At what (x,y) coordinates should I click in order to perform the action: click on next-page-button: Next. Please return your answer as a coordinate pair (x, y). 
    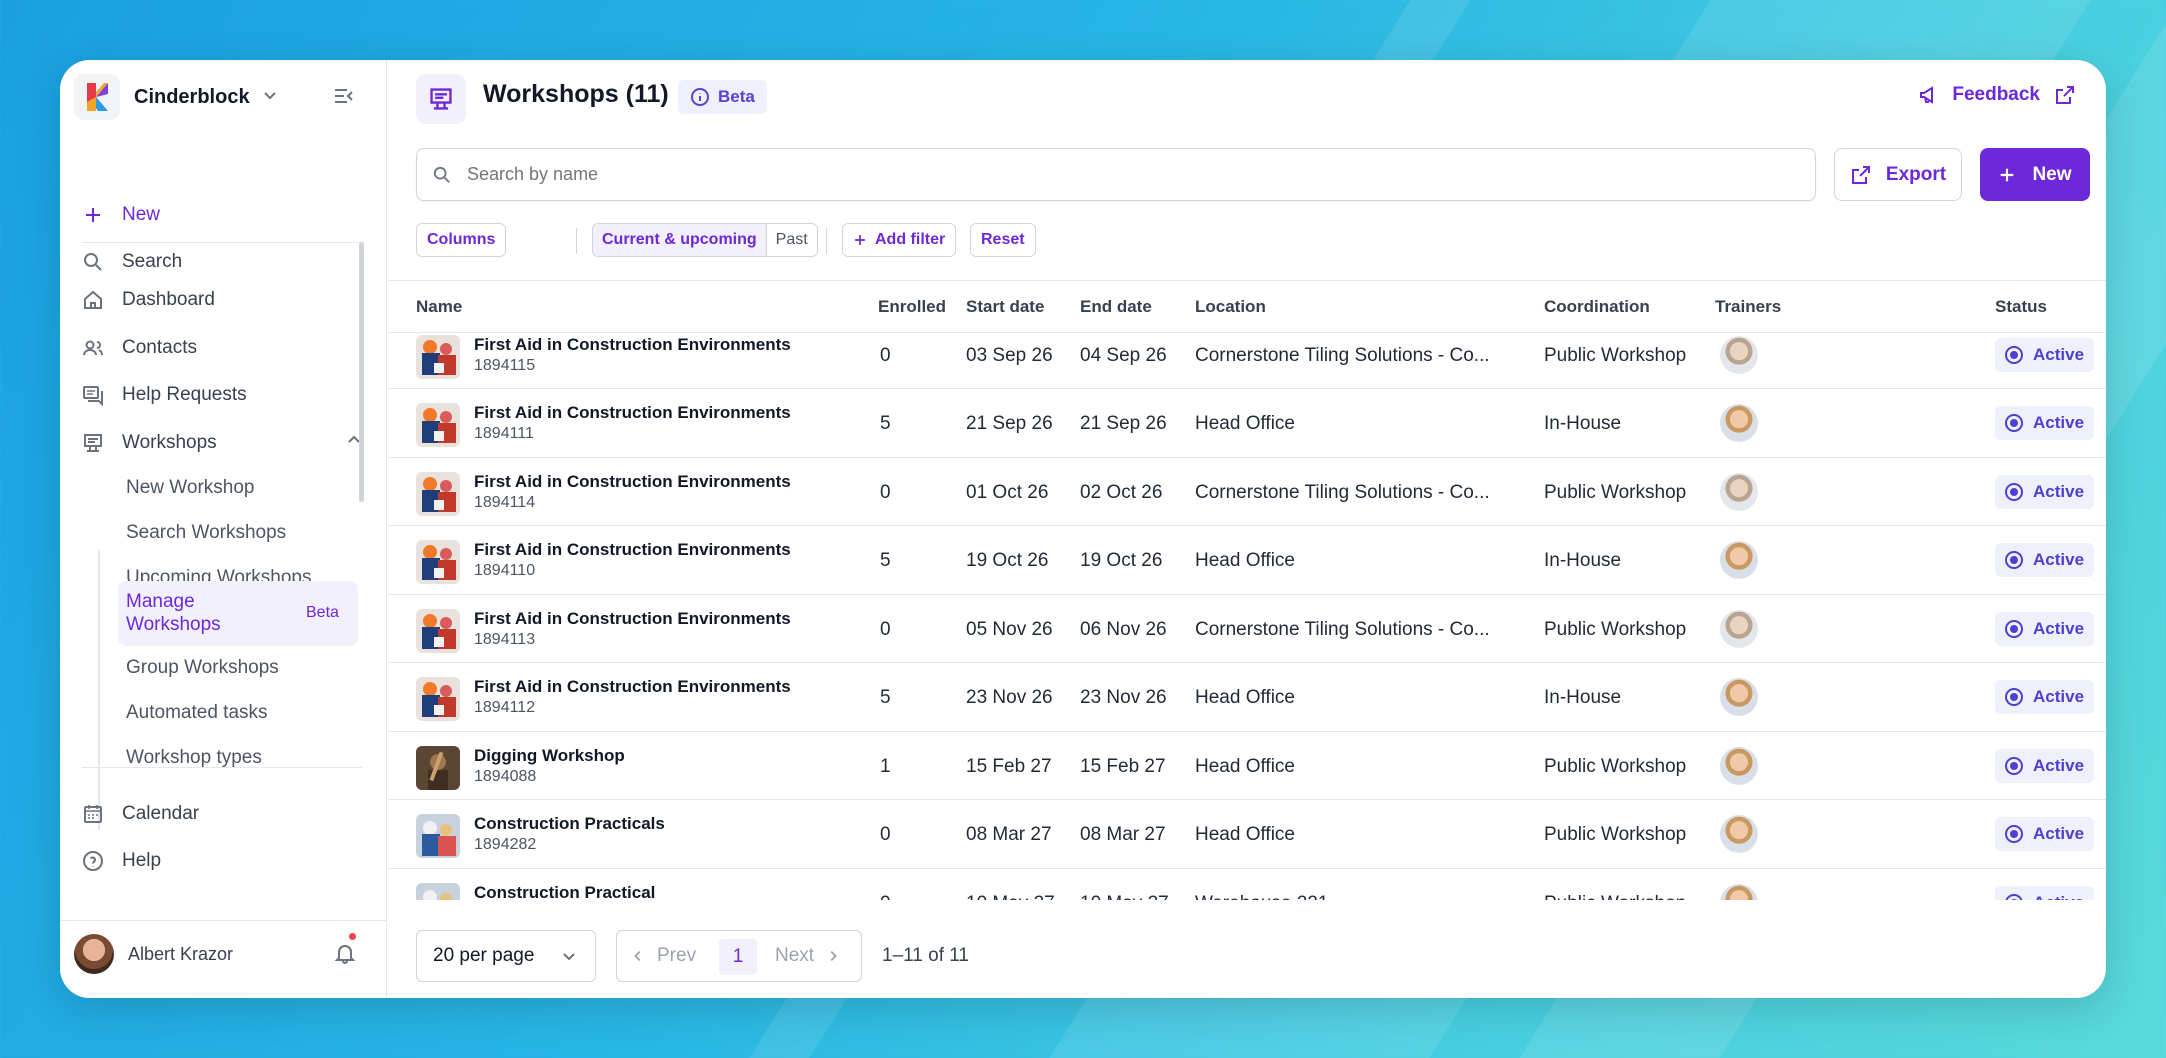
    Looking at the image, I should click on (807, 956).